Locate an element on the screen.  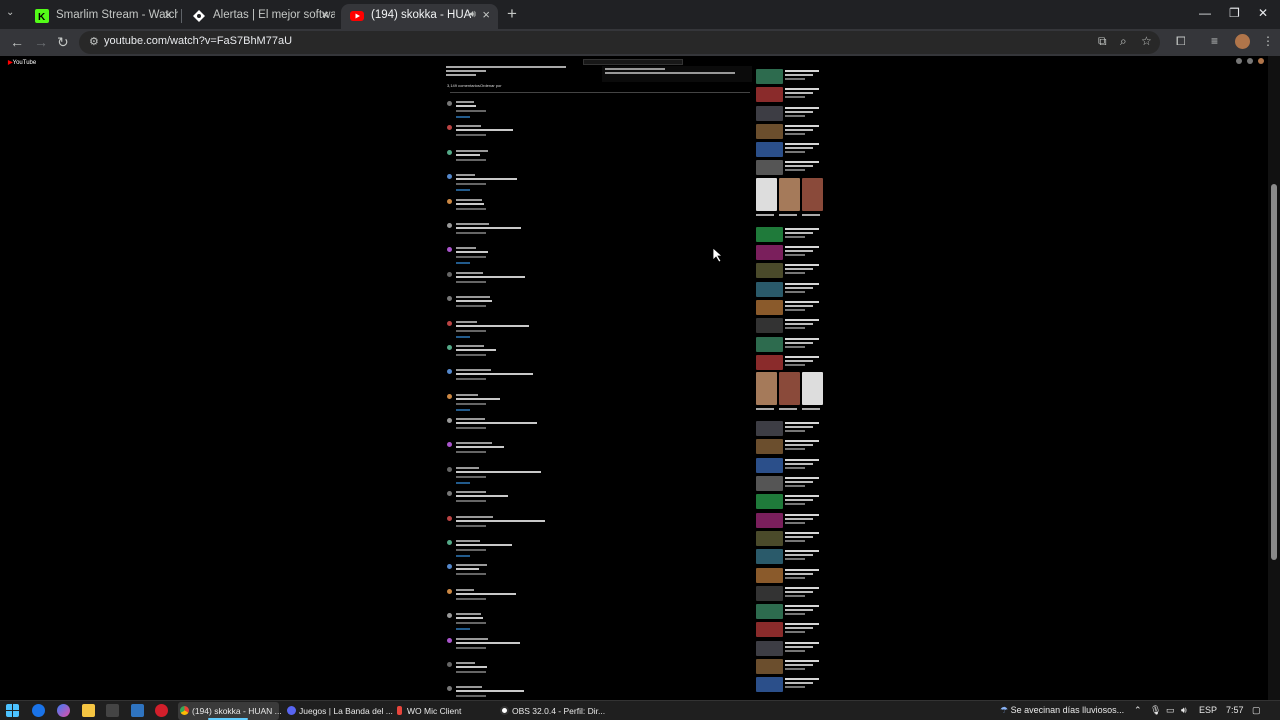
site-info-icon: ⚙ is located at coordinates (94, 41).